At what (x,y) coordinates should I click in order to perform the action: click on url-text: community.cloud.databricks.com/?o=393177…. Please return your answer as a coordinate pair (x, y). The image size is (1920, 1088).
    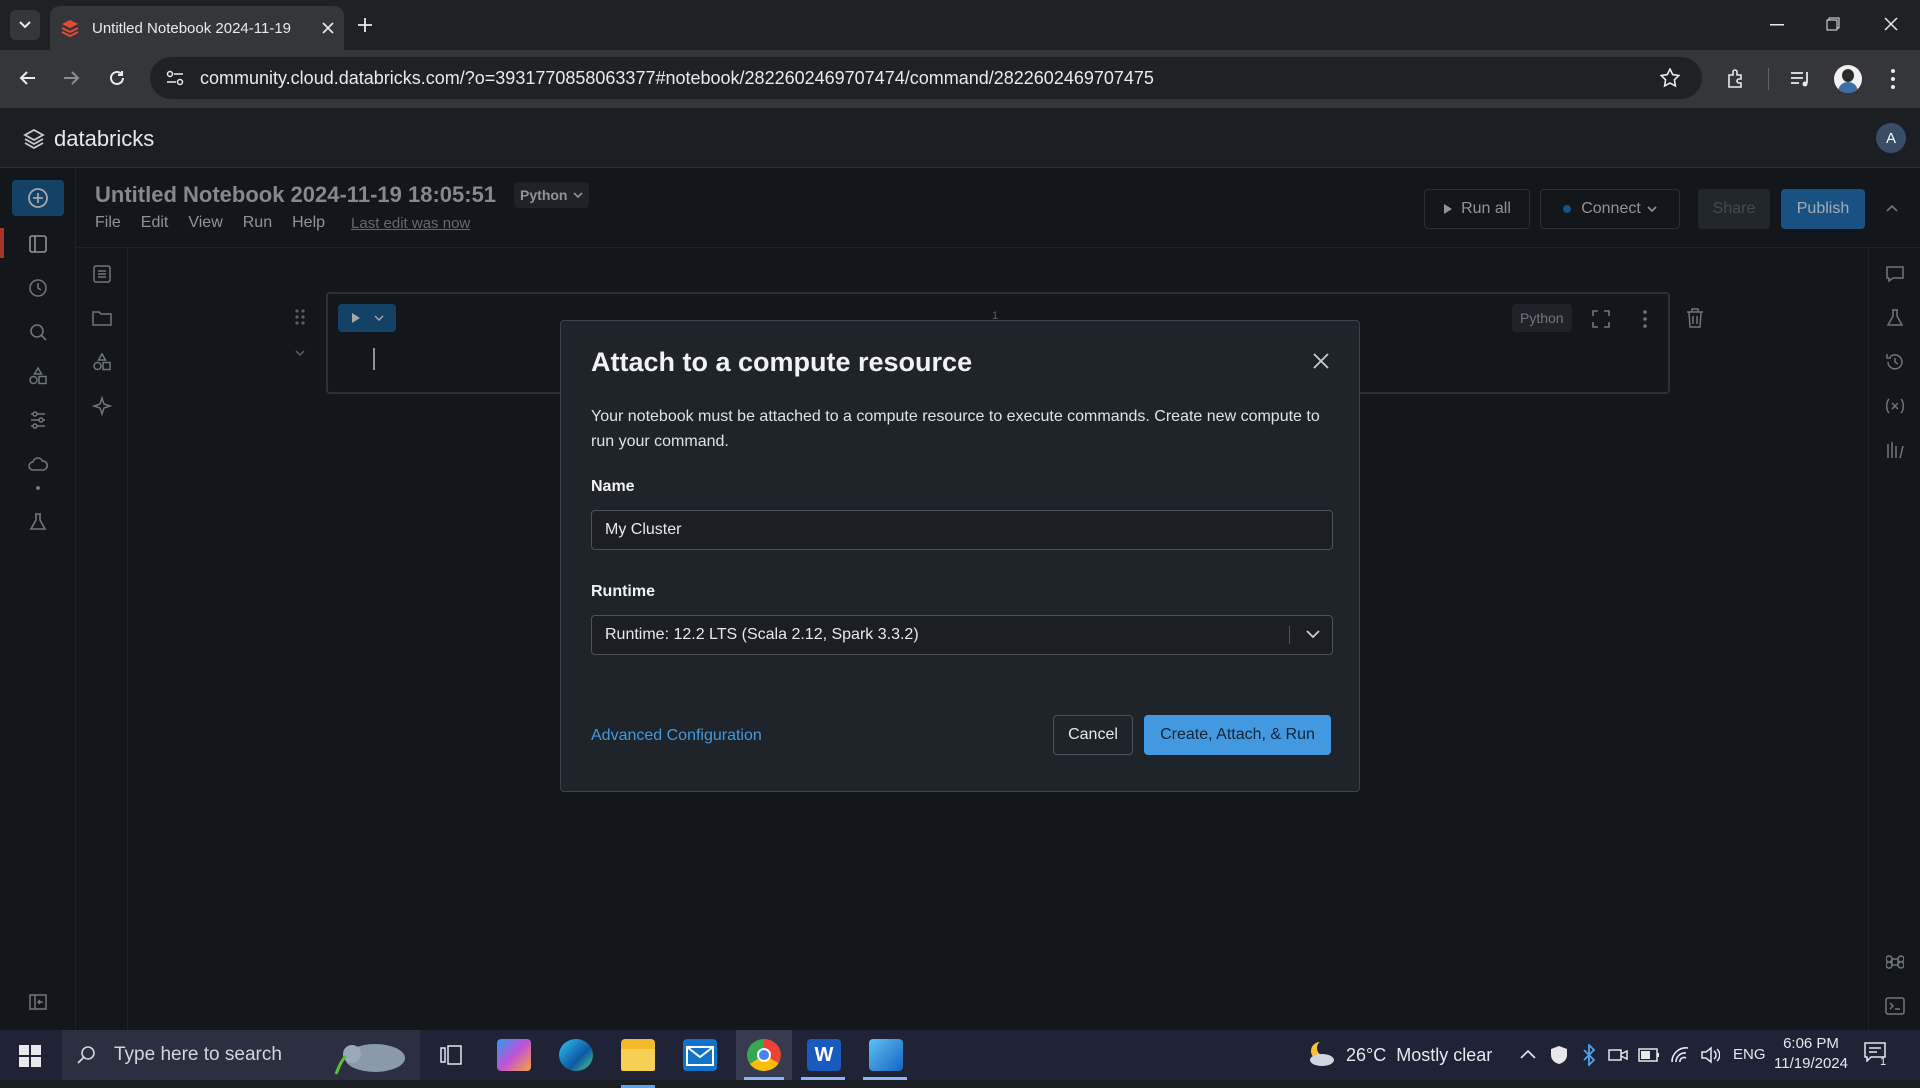
    Looking at the image, I should click on (677, 77).